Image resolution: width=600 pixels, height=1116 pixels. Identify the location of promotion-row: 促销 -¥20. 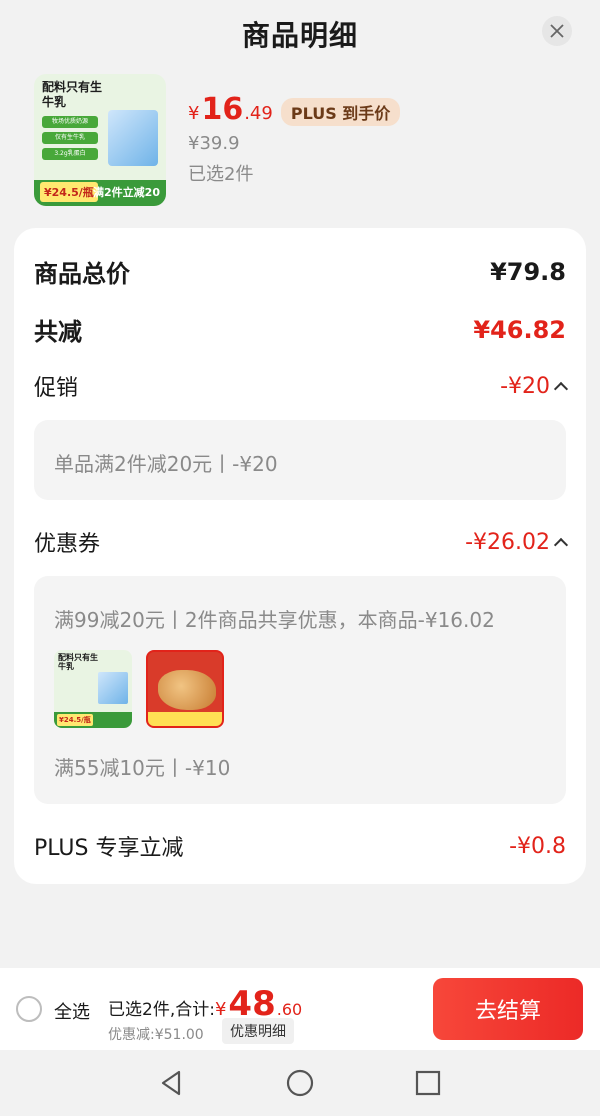
(301, 386).